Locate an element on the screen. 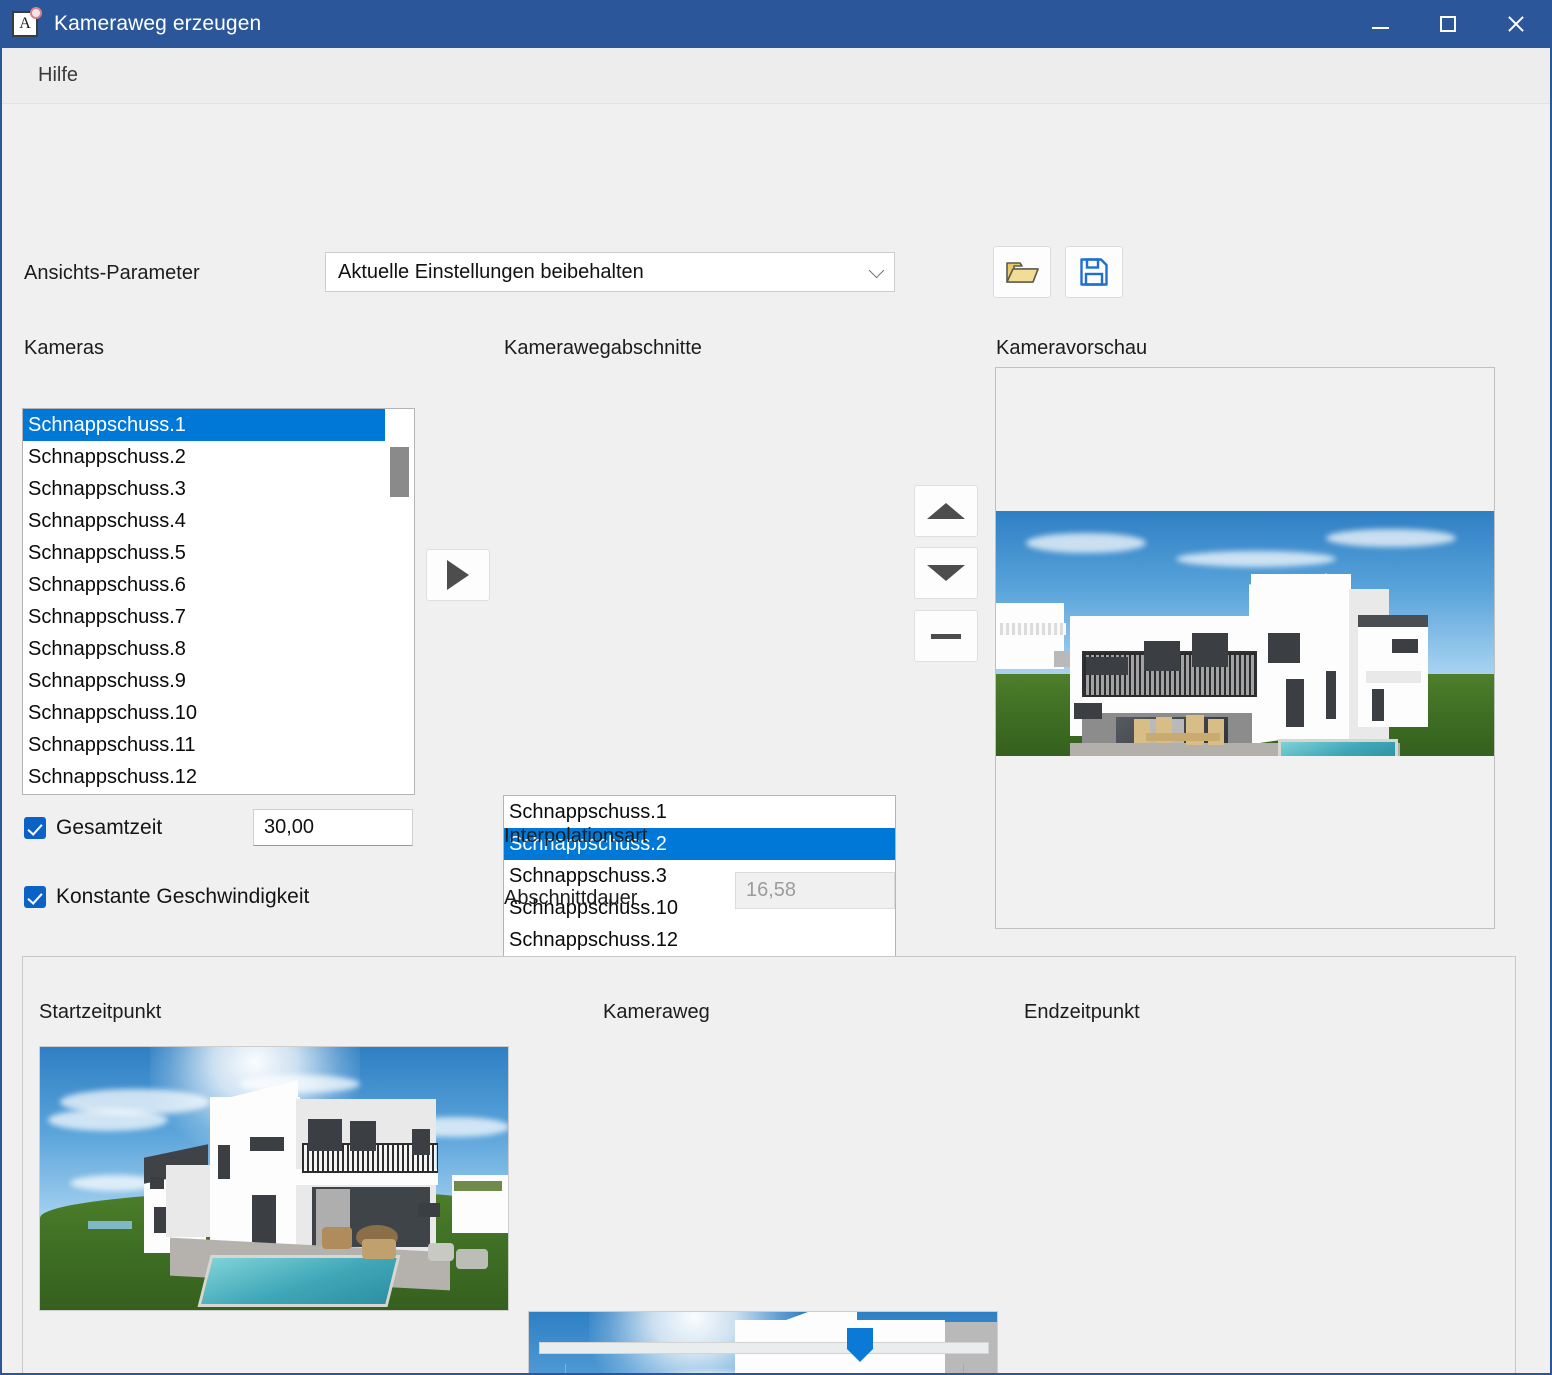 This screenshot has height=1375, width=1552. camera-list-item: Schnappschuss.6 is located at coordinates (218, 585).